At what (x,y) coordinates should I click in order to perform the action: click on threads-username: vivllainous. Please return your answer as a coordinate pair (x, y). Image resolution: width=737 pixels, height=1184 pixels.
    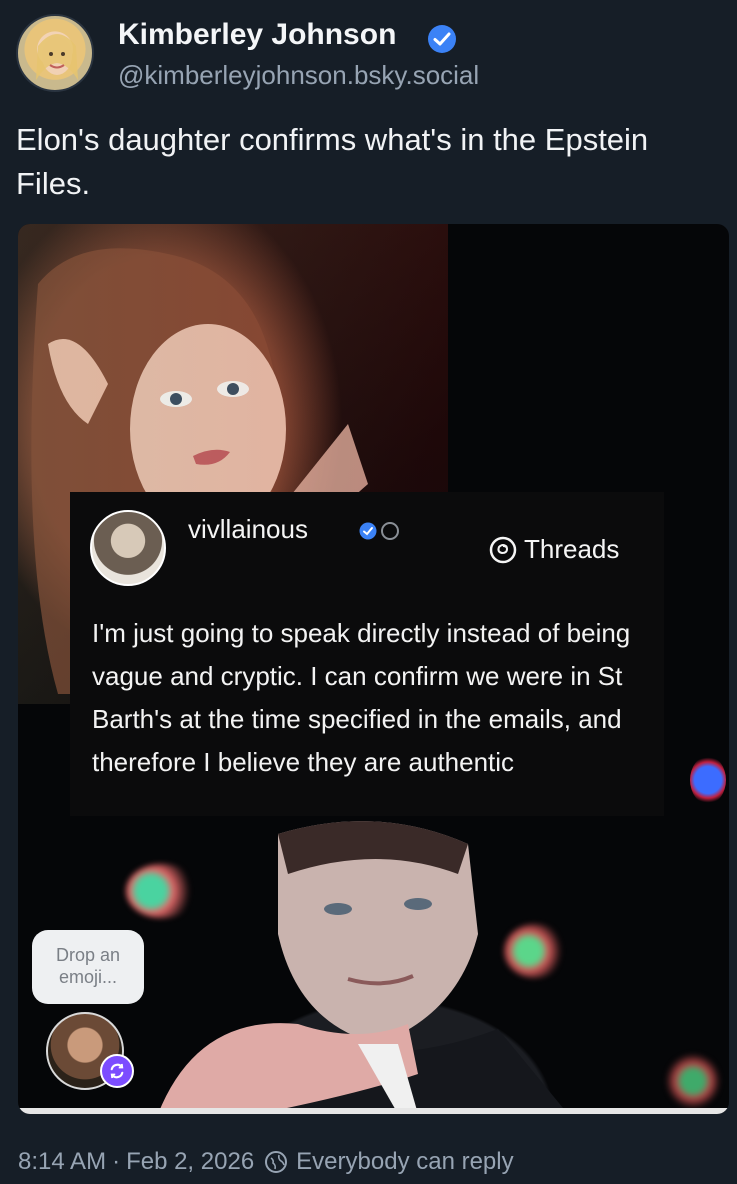
    Looking at the image, I should click on (248, 529).